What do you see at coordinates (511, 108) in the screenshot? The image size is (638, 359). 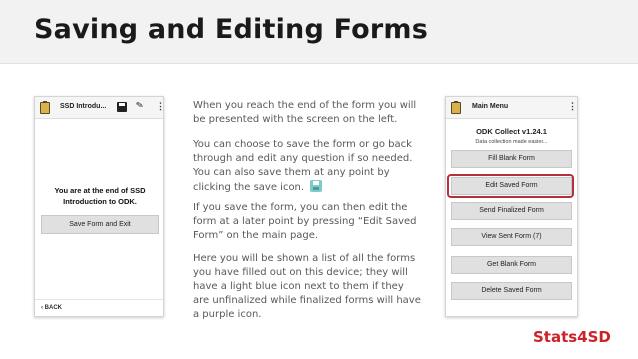 I see `right-phone-toolbar: Main Menu ⋮` at bounding box center [511, 108].